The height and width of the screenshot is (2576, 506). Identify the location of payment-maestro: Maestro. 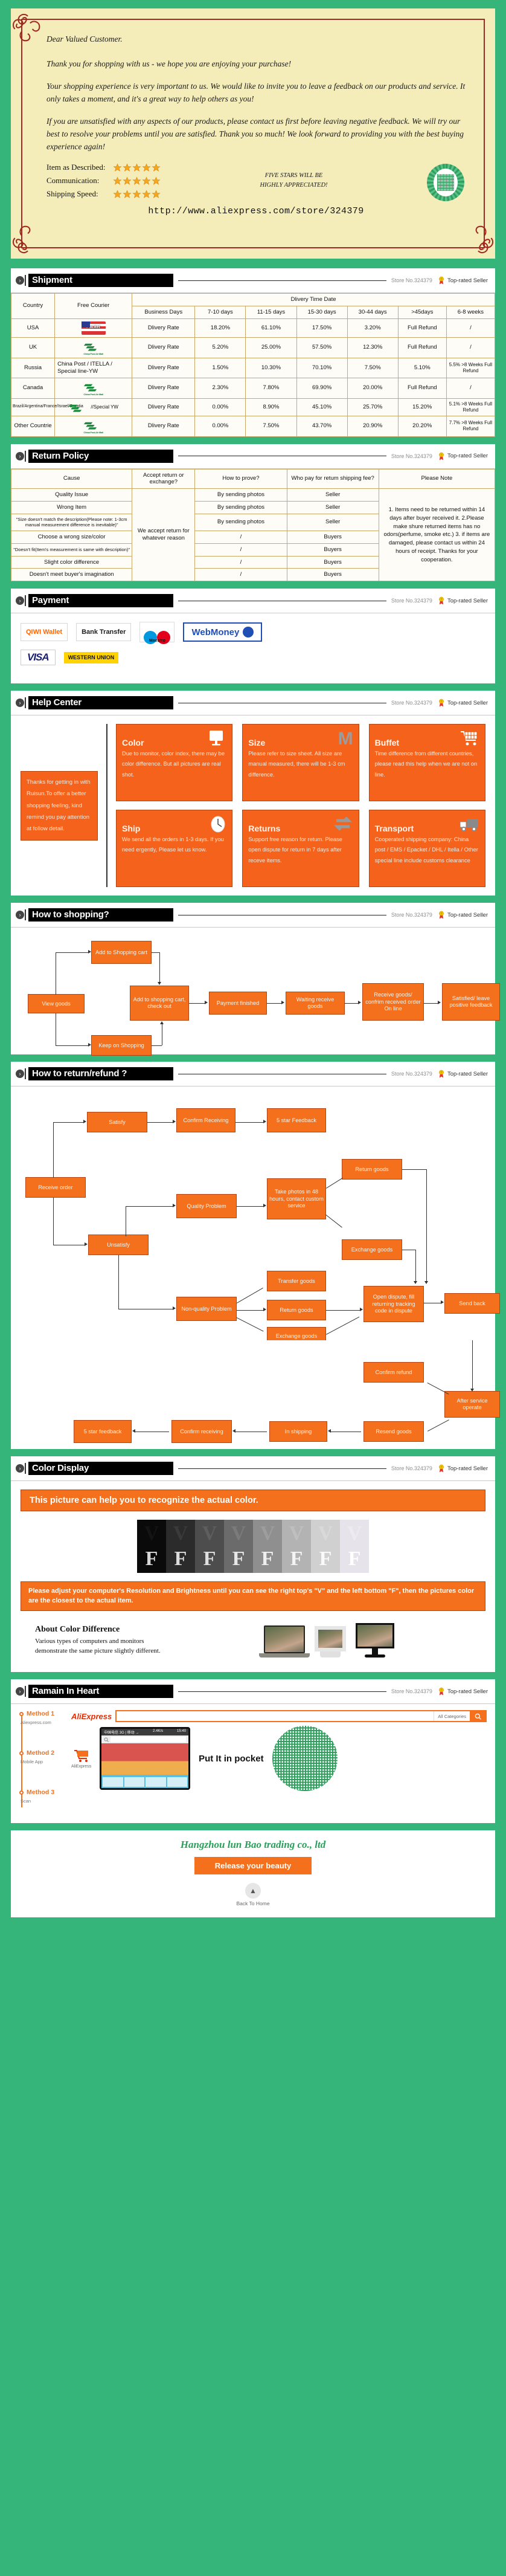
(157, 634).